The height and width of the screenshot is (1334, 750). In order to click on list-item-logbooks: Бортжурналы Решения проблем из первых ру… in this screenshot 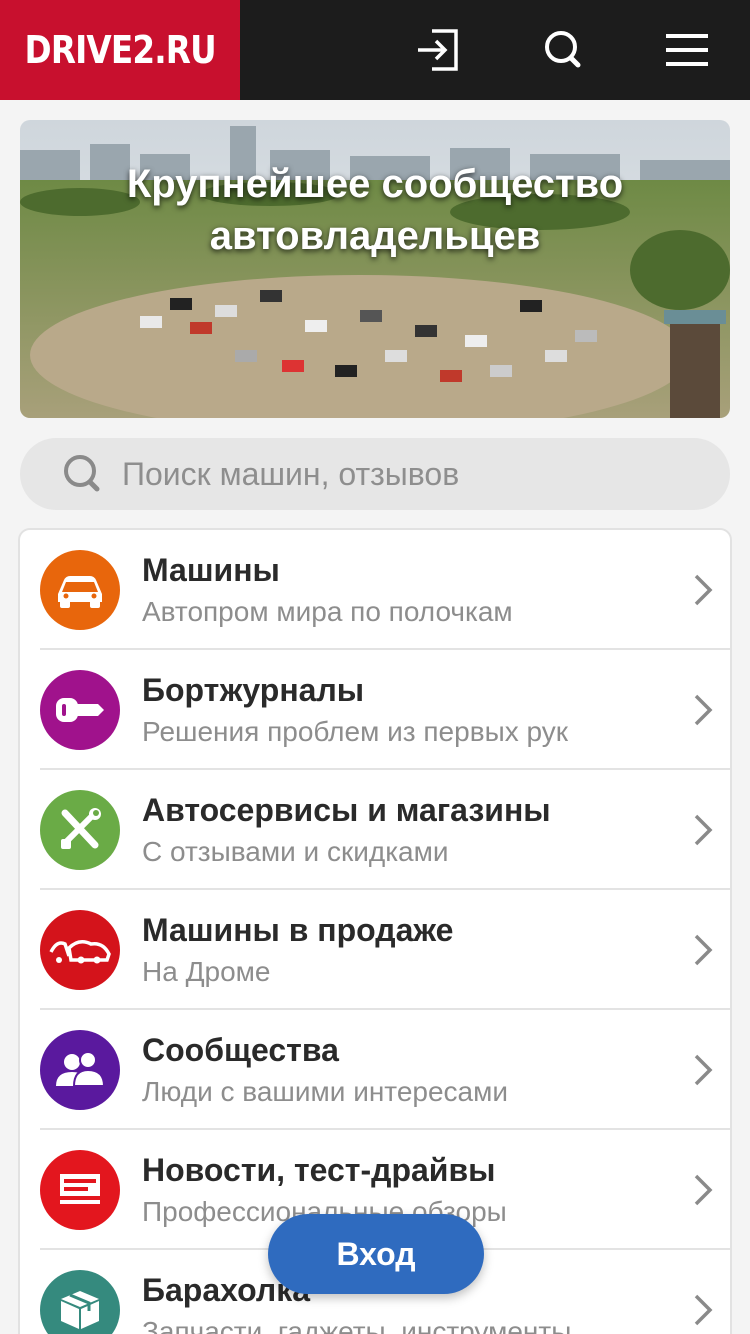, I will do `click(375, 710)`.